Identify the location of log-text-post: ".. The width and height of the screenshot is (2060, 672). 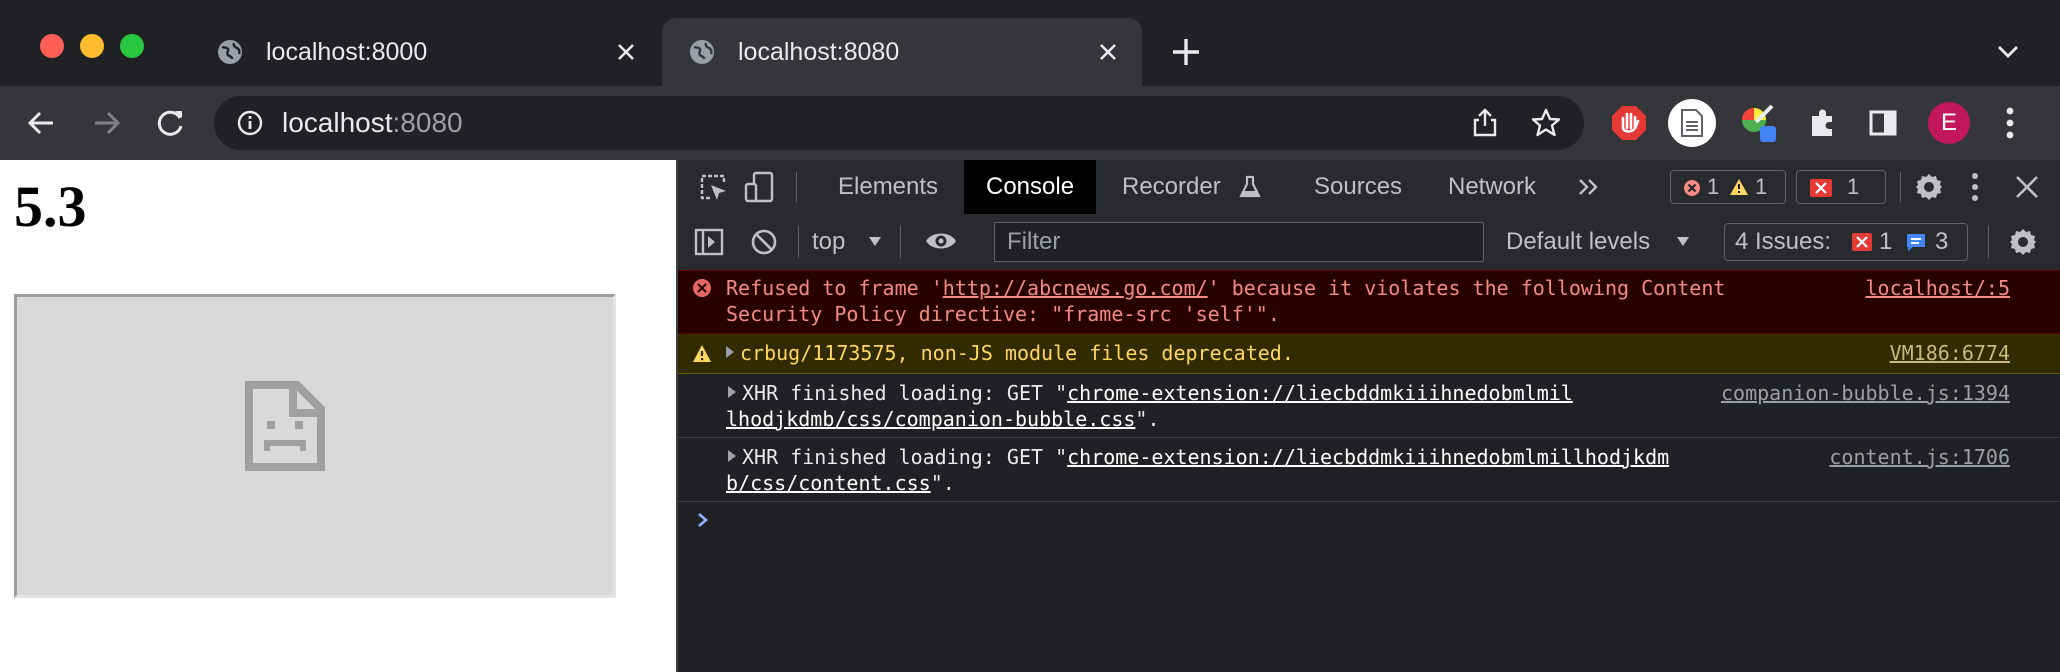
(1147, 419).